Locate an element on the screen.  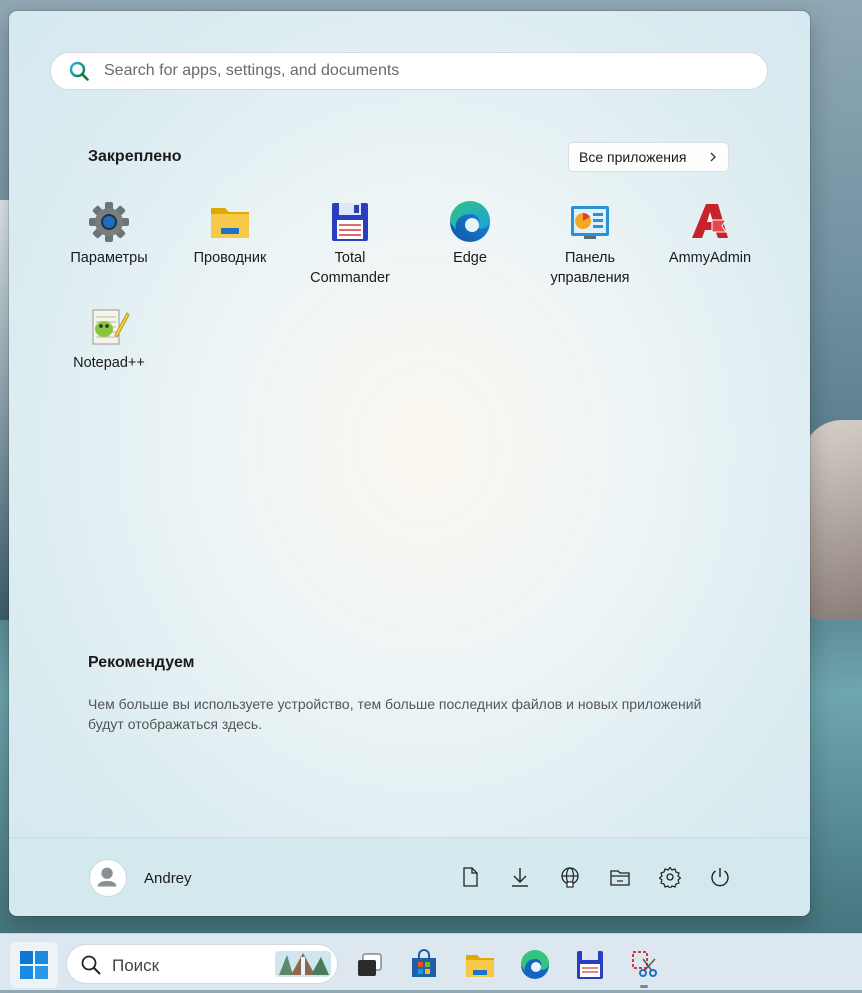
documents-icon is located at coordinates (470, 877).